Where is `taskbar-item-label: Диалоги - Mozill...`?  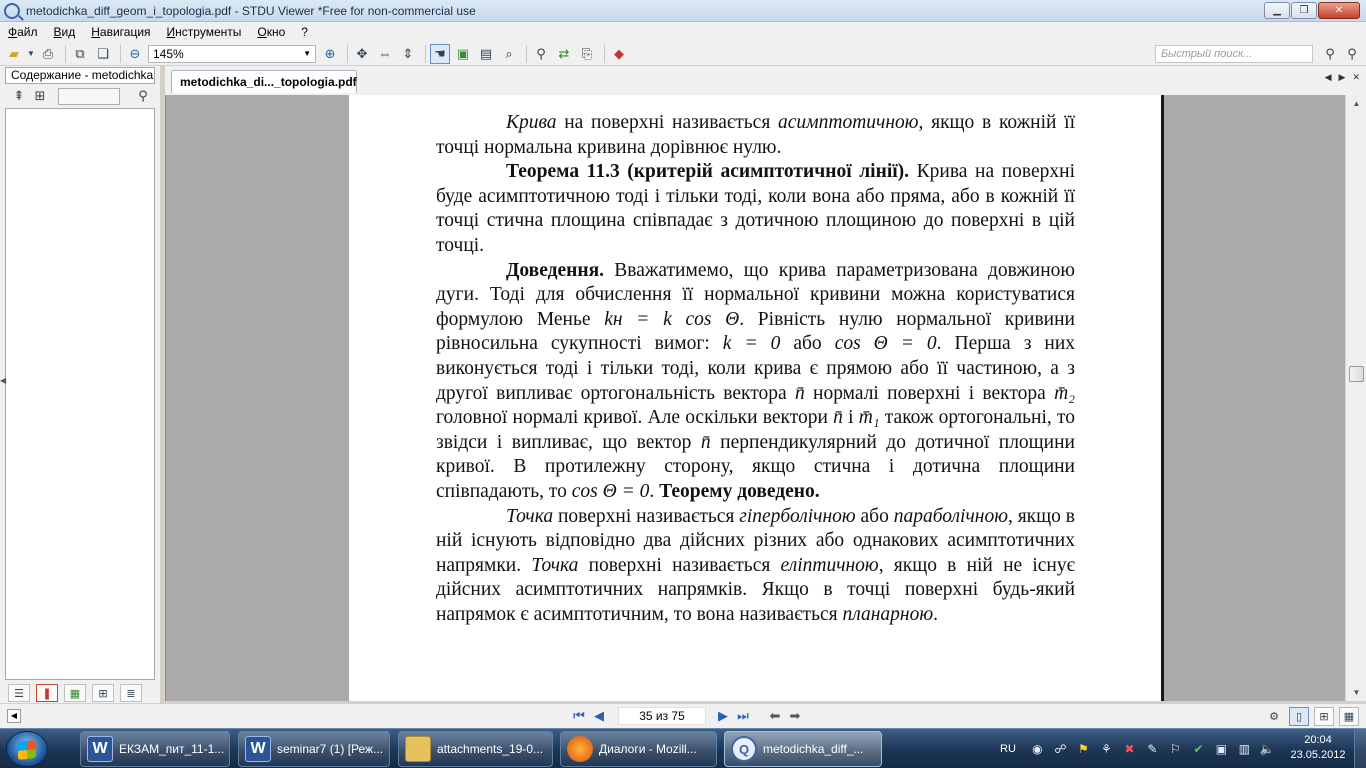 taskbar-item-label: Диалоги - Mozill... is located at coordinates (648, 749).